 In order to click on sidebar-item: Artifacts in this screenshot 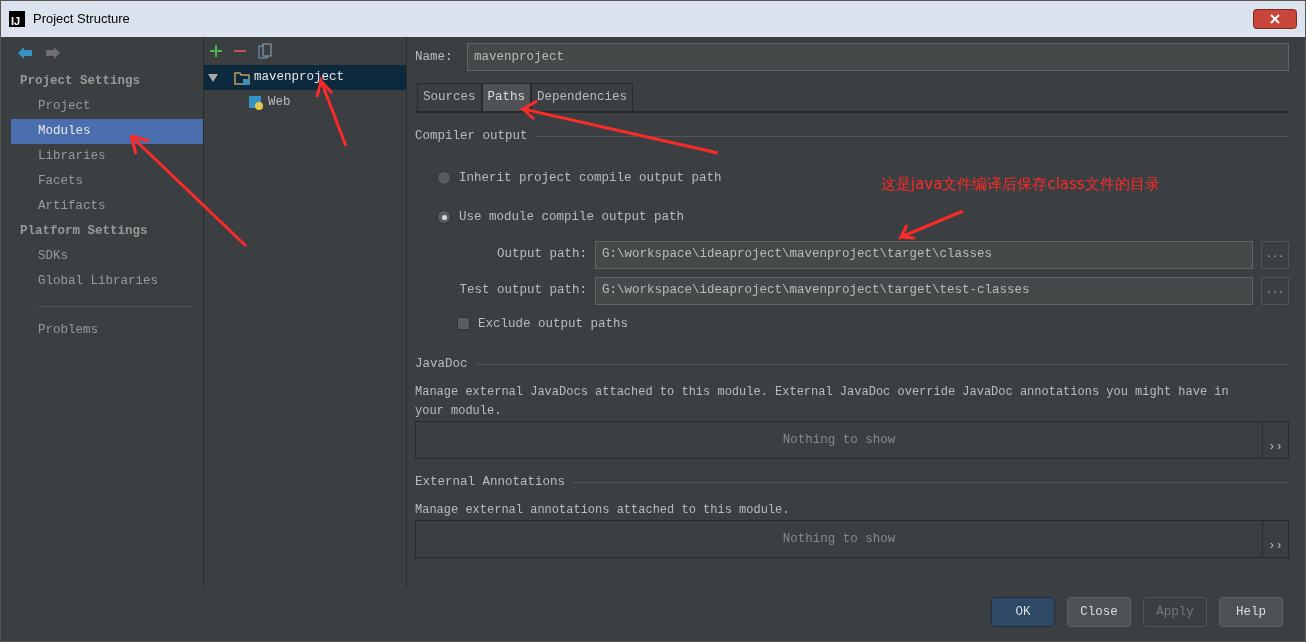, I will do `click(107, 206)`.